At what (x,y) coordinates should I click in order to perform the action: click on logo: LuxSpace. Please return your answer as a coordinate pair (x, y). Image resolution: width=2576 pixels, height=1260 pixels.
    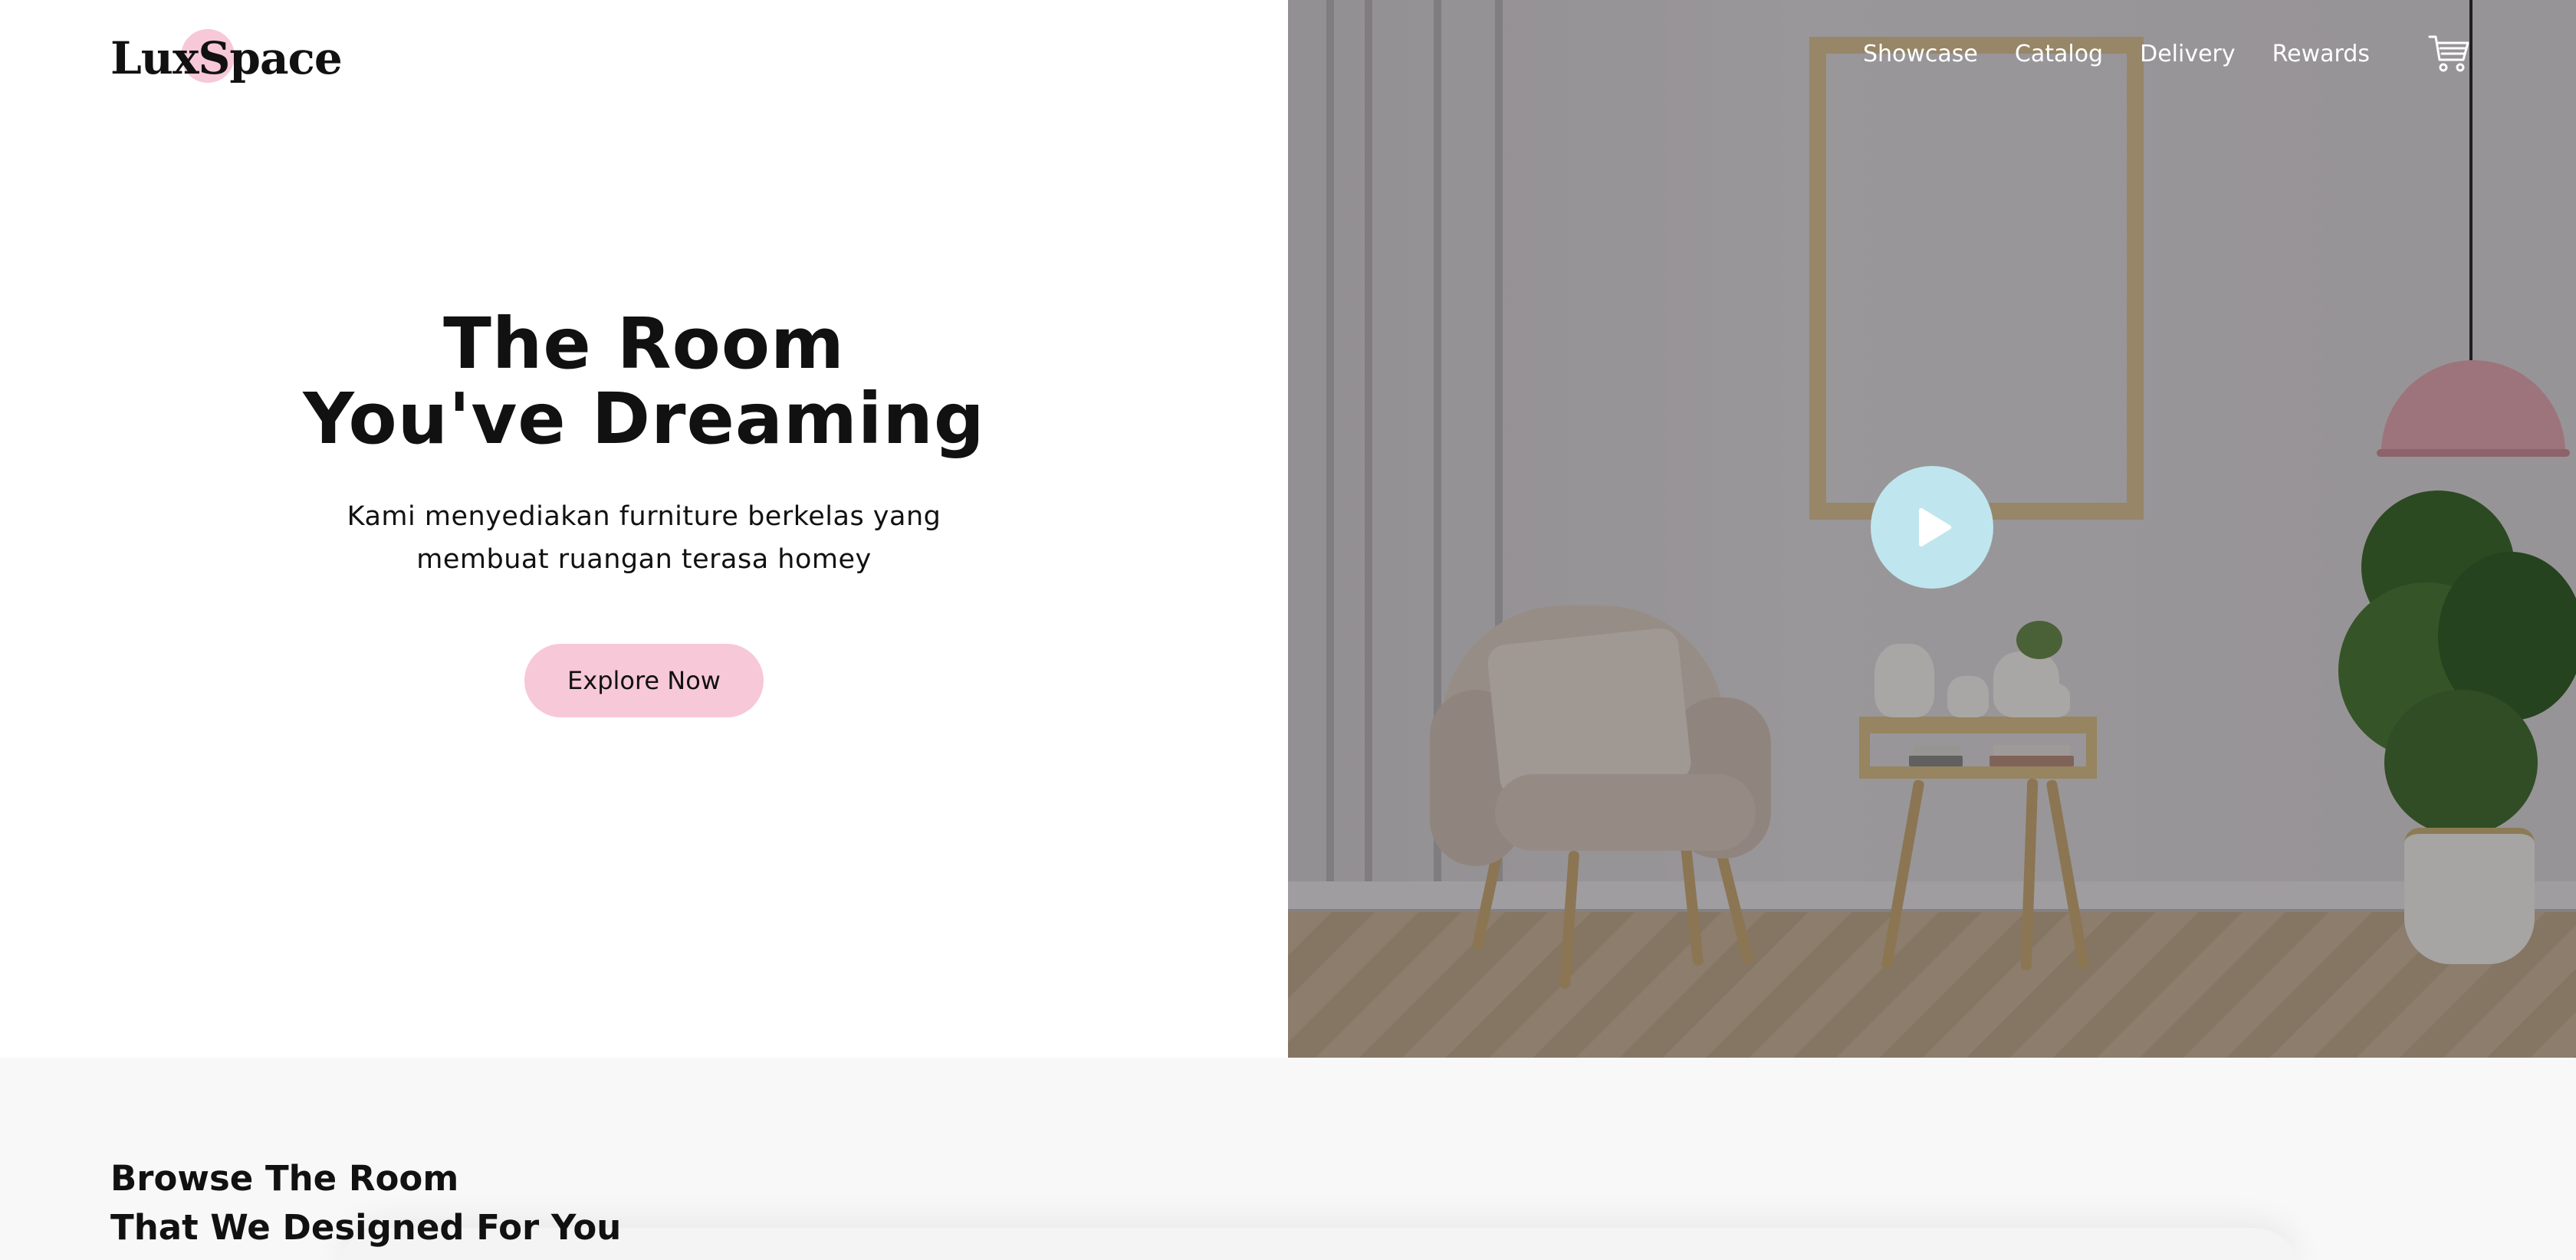
    Looking at the image, I should click on (227, 58).